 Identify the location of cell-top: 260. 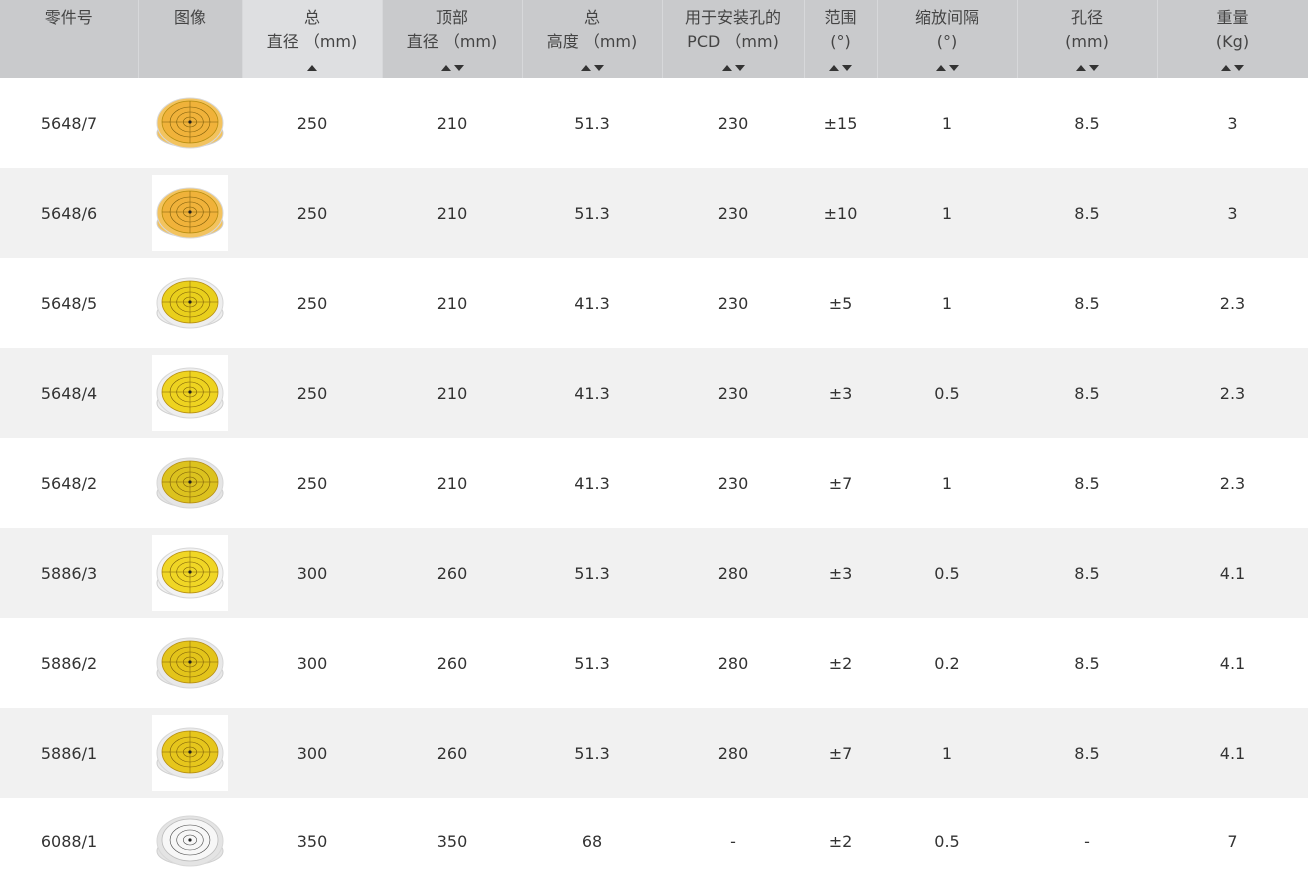
(452, 663).